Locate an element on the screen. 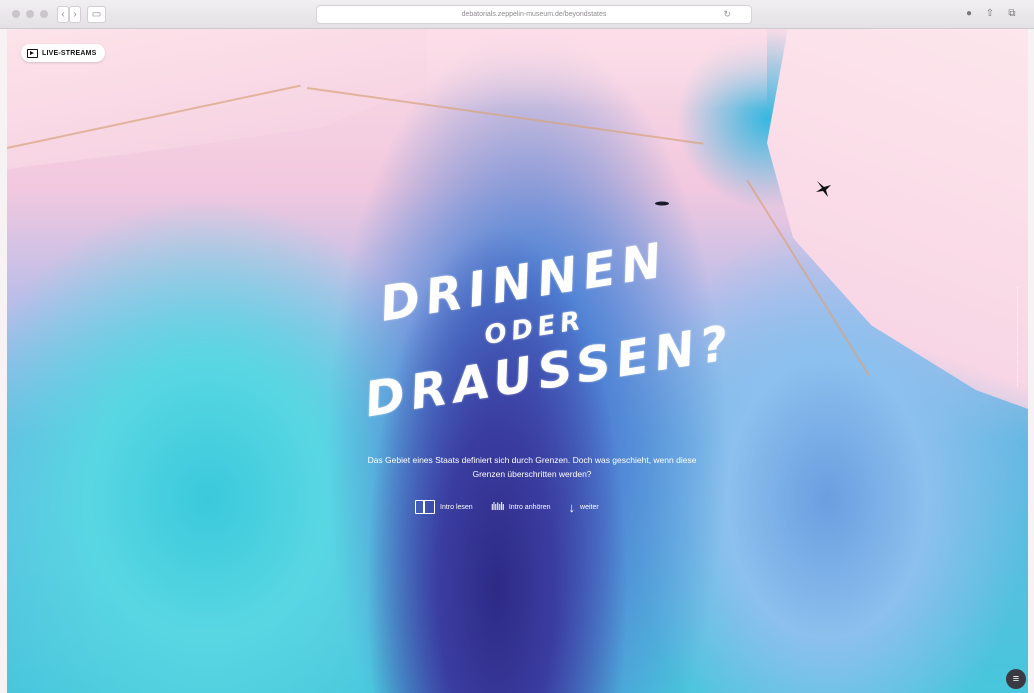 Image resolution: width=1034 pixels, height=693 pixels. bird-icon is located at coordinates (823, 189).